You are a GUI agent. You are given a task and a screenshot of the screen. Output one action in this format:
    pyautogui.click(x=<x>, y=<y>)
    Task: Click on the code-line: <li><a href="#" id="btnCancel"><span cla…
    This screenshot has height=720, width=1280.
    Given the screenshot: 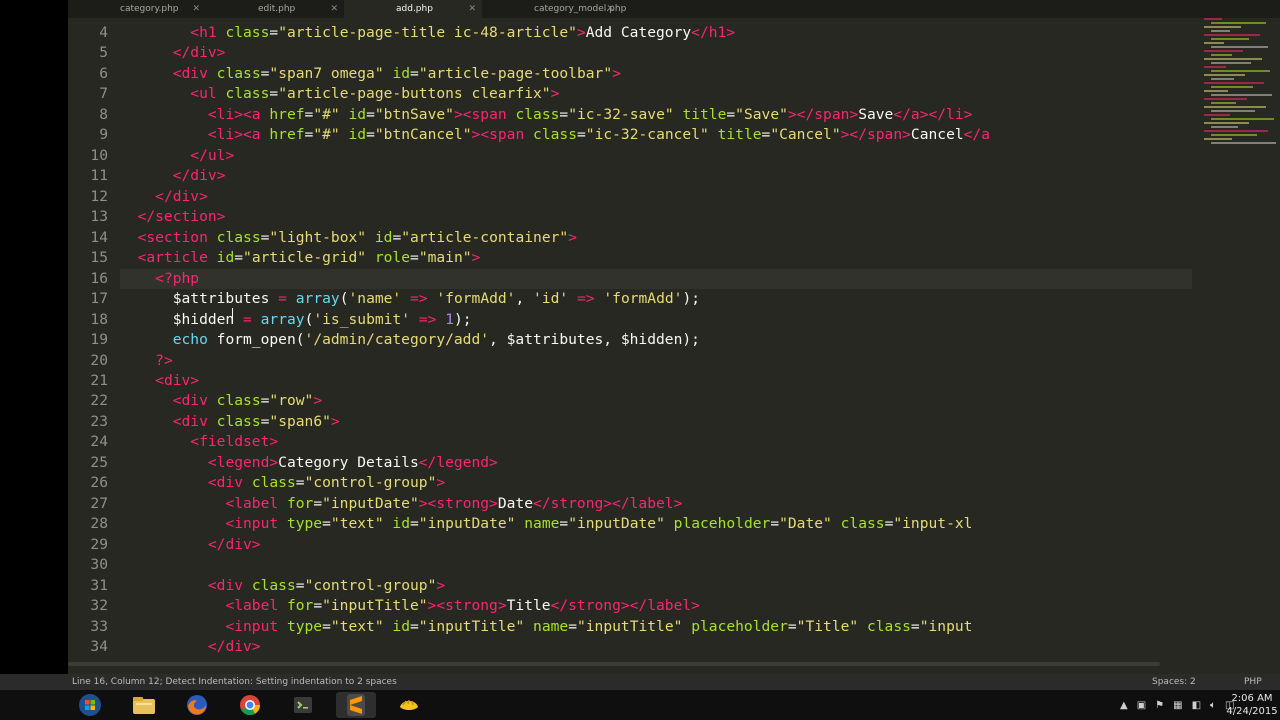 What is the action you would take?
    pyautogui.click(x=656, y=135)
    